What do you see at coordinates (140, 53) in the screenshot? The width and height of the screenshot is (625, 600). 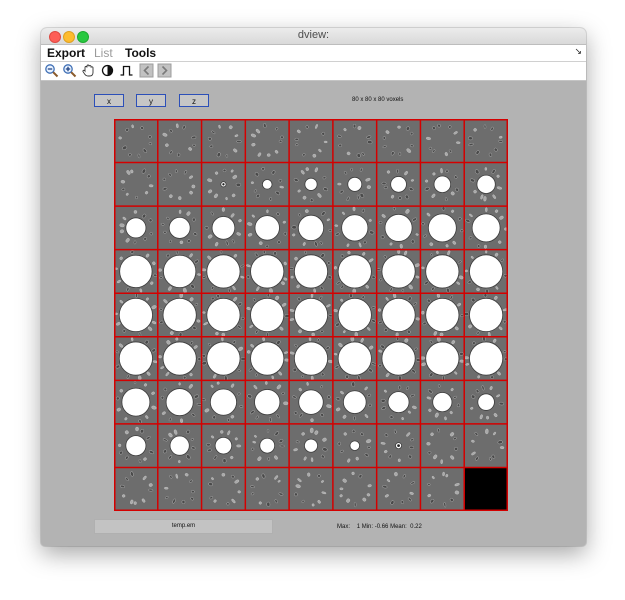 I see `menu-tools: Tools` at bounding box center [140, 53].